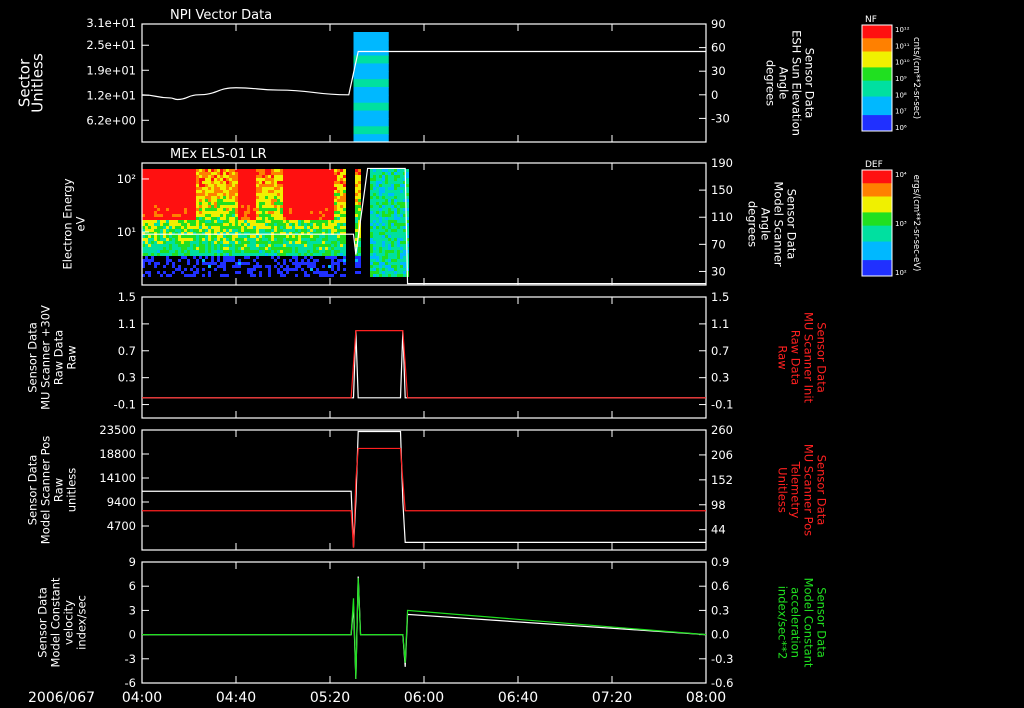  Describe the element at coordinates (871, 20) in the screenshot. I see `colorbar-tag: NF` at that location.